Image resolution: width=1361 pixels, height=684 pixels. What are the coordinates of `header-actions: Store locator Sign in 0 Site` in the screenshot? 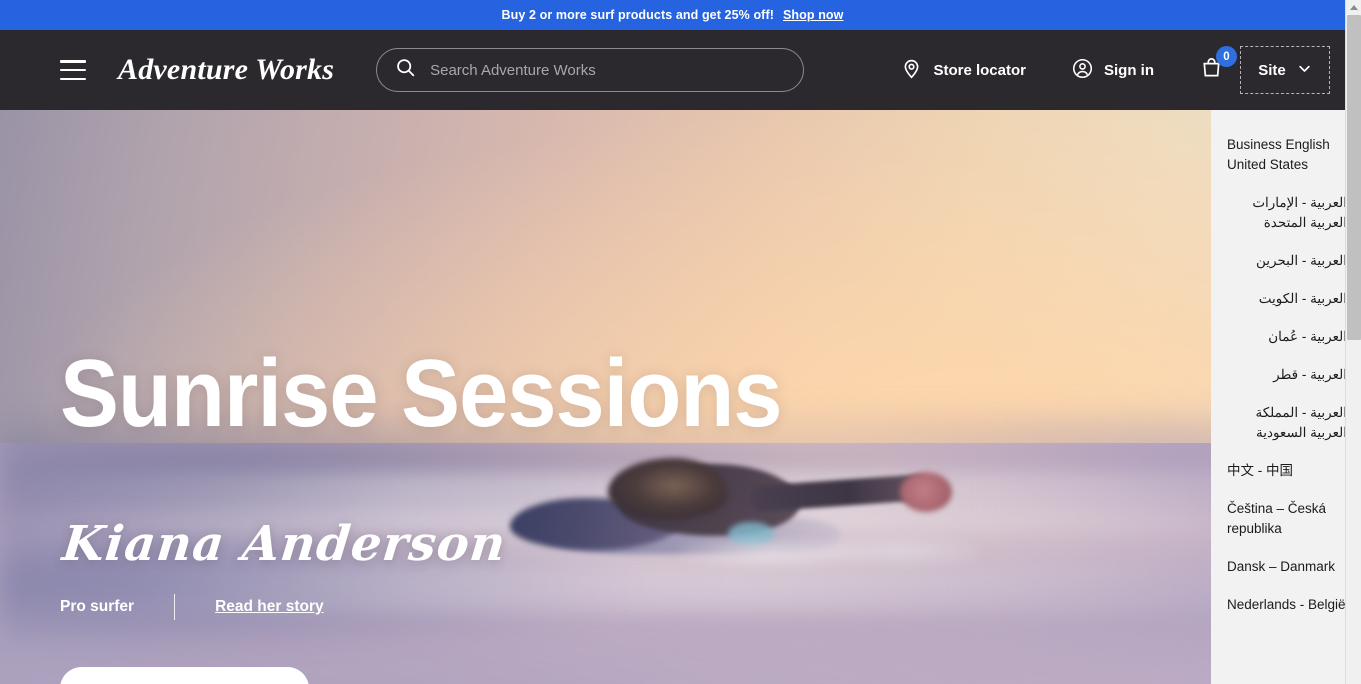 It's located at (1123, 70).